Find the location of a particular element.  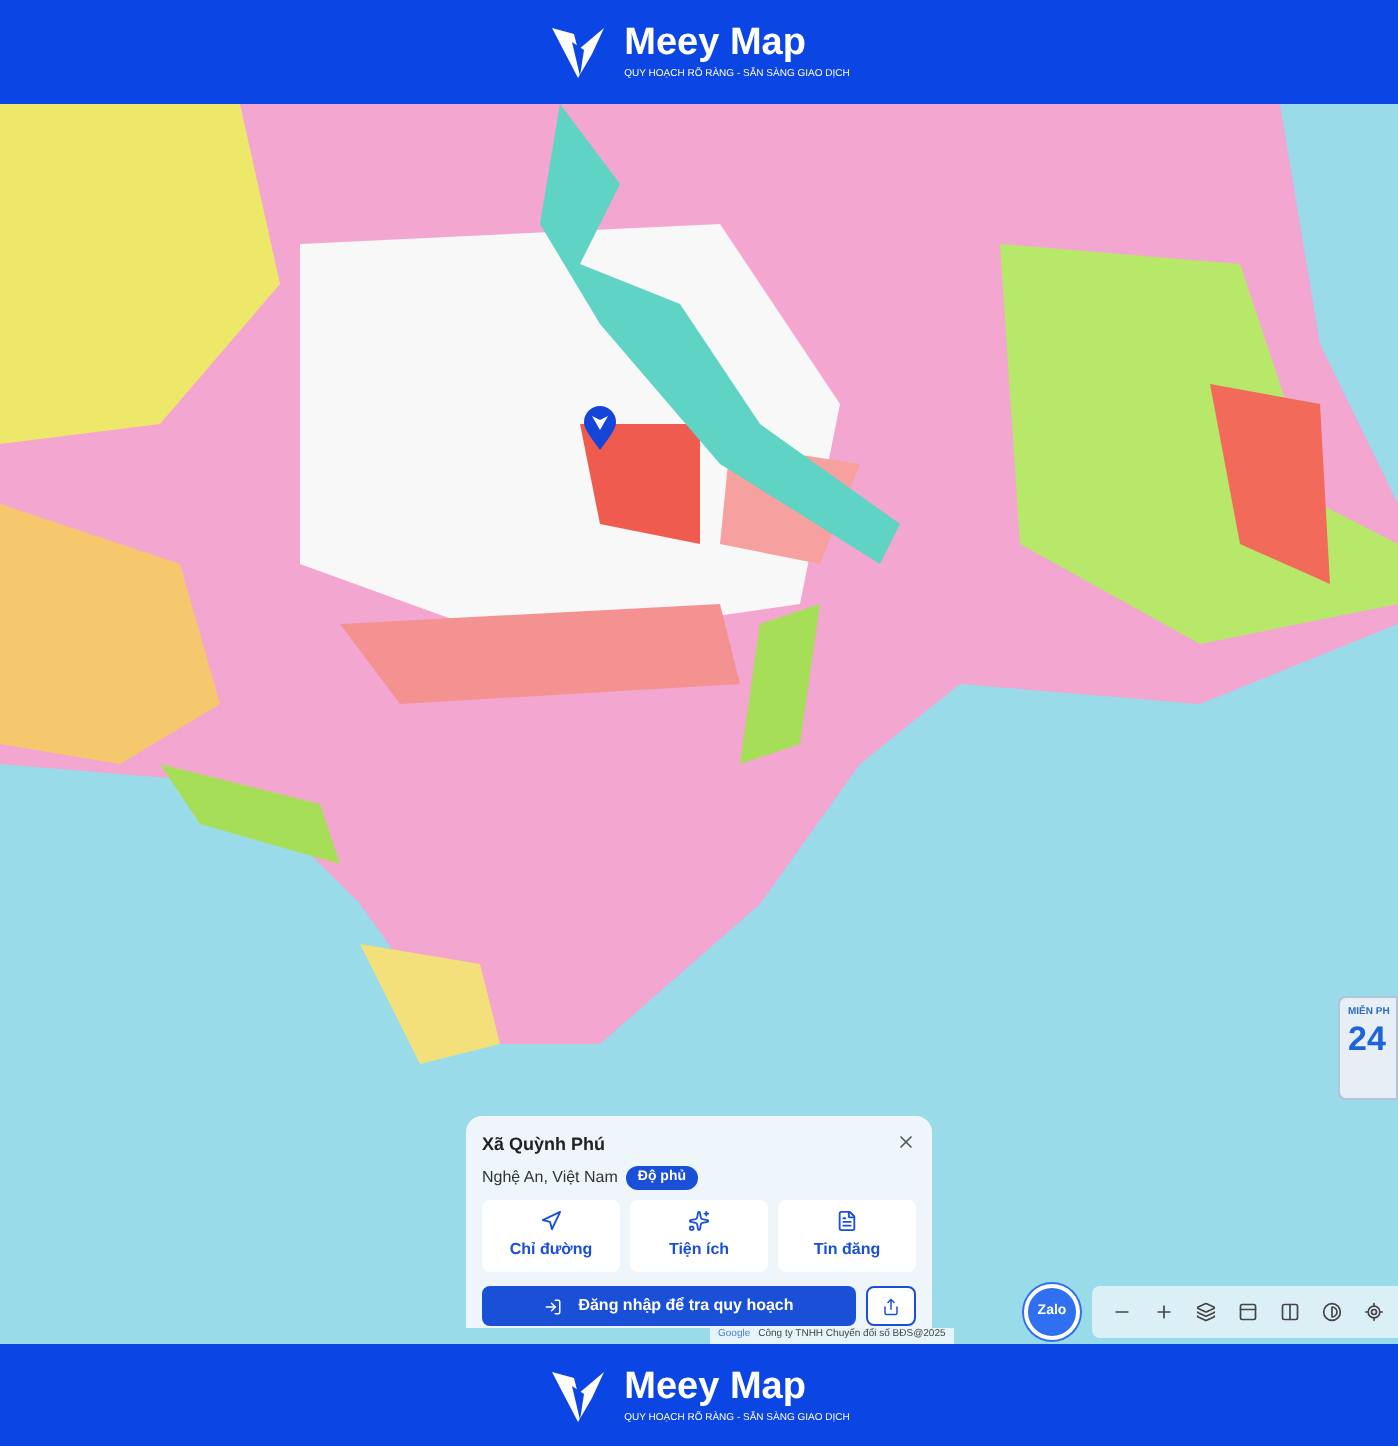

place-subtitle: Nghệ An, Việt Nam is located at coordinates (550, 1177).